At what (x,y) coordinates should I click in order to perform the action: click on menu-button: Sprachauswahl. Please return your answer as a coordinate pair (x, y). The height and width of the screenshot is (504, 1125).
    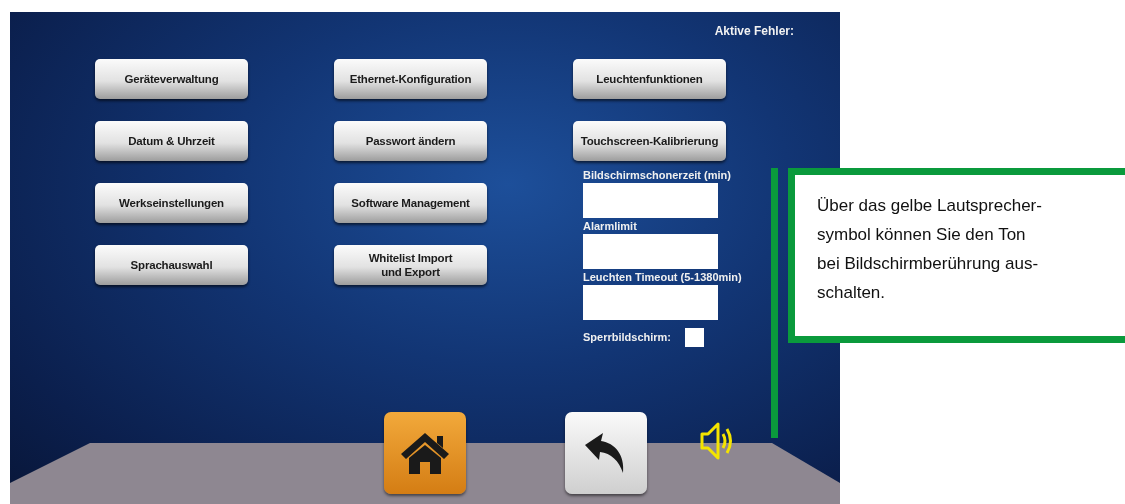
    Looking at the image, I should click on (171, 265).